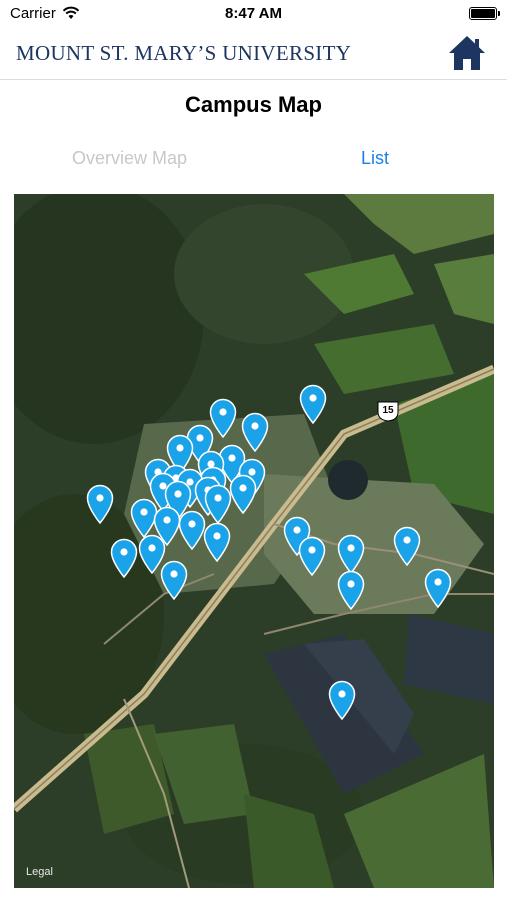 The width and height of the screenshot is (507, 900). I want to click on status-bar: Carrier 8:47 AM, so click(253, 14).